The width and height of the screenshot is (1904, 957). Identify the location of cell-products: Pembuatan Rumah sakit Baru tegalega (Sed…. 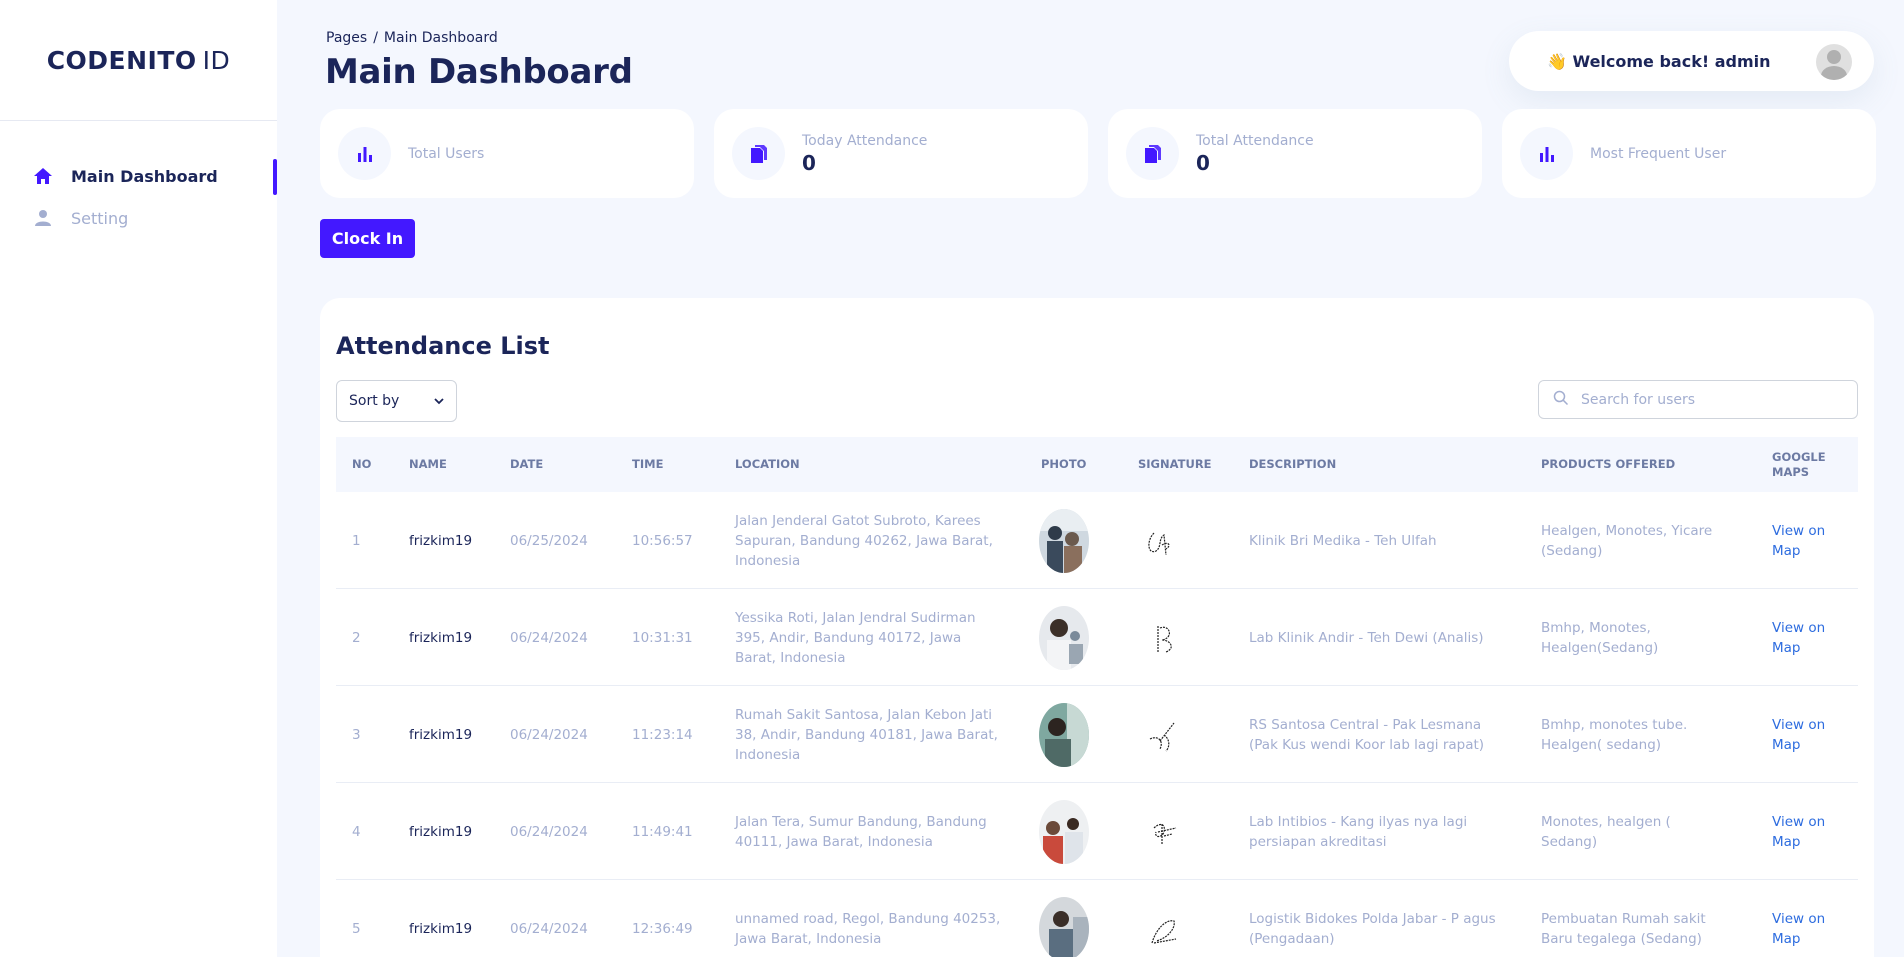
(1623, 928).